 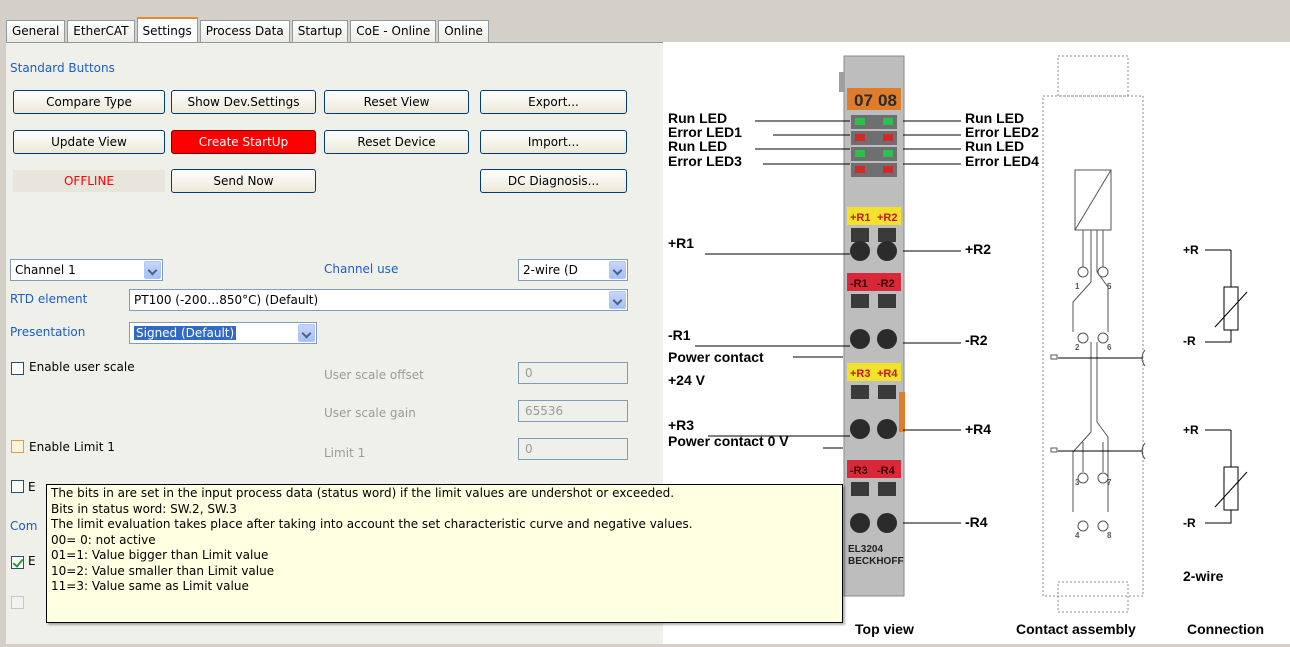 What do you see at coordinates (887, 339) in the screenshot?
I see `contact-minus-r2` at bounding box center [887, 339].